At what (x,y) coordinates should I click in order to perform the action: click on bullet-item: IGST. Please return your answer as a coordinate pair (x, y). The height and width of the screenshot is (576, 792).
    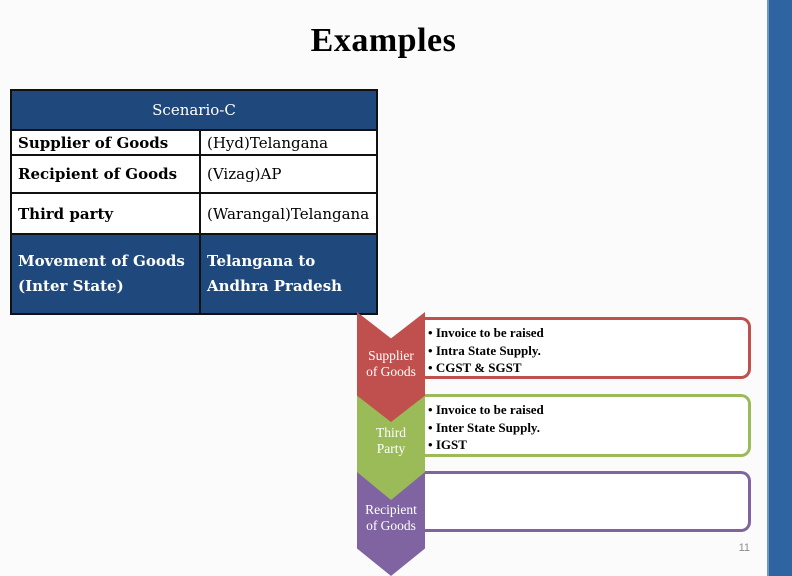
    Looking at the image, I should click on (588, 445).